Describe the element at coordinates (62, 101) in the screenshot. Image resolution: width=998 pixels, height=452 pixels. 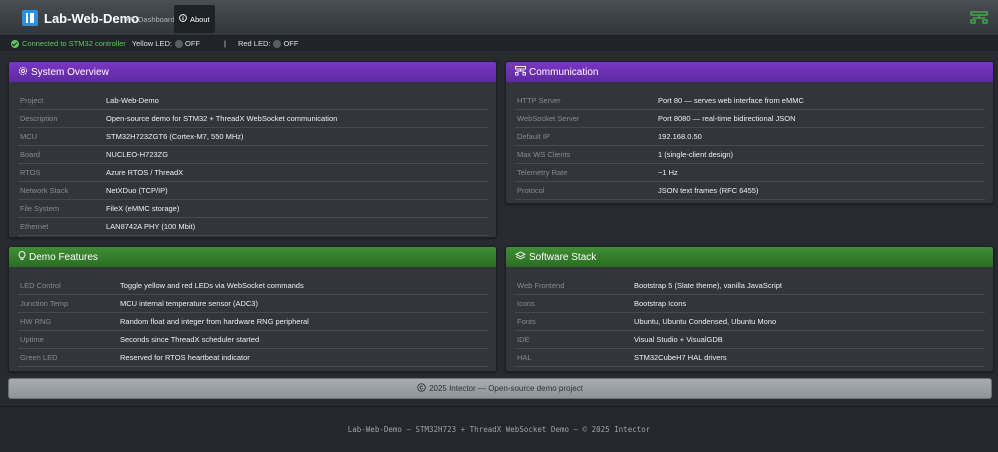
I see `row-key: Project` at that location.